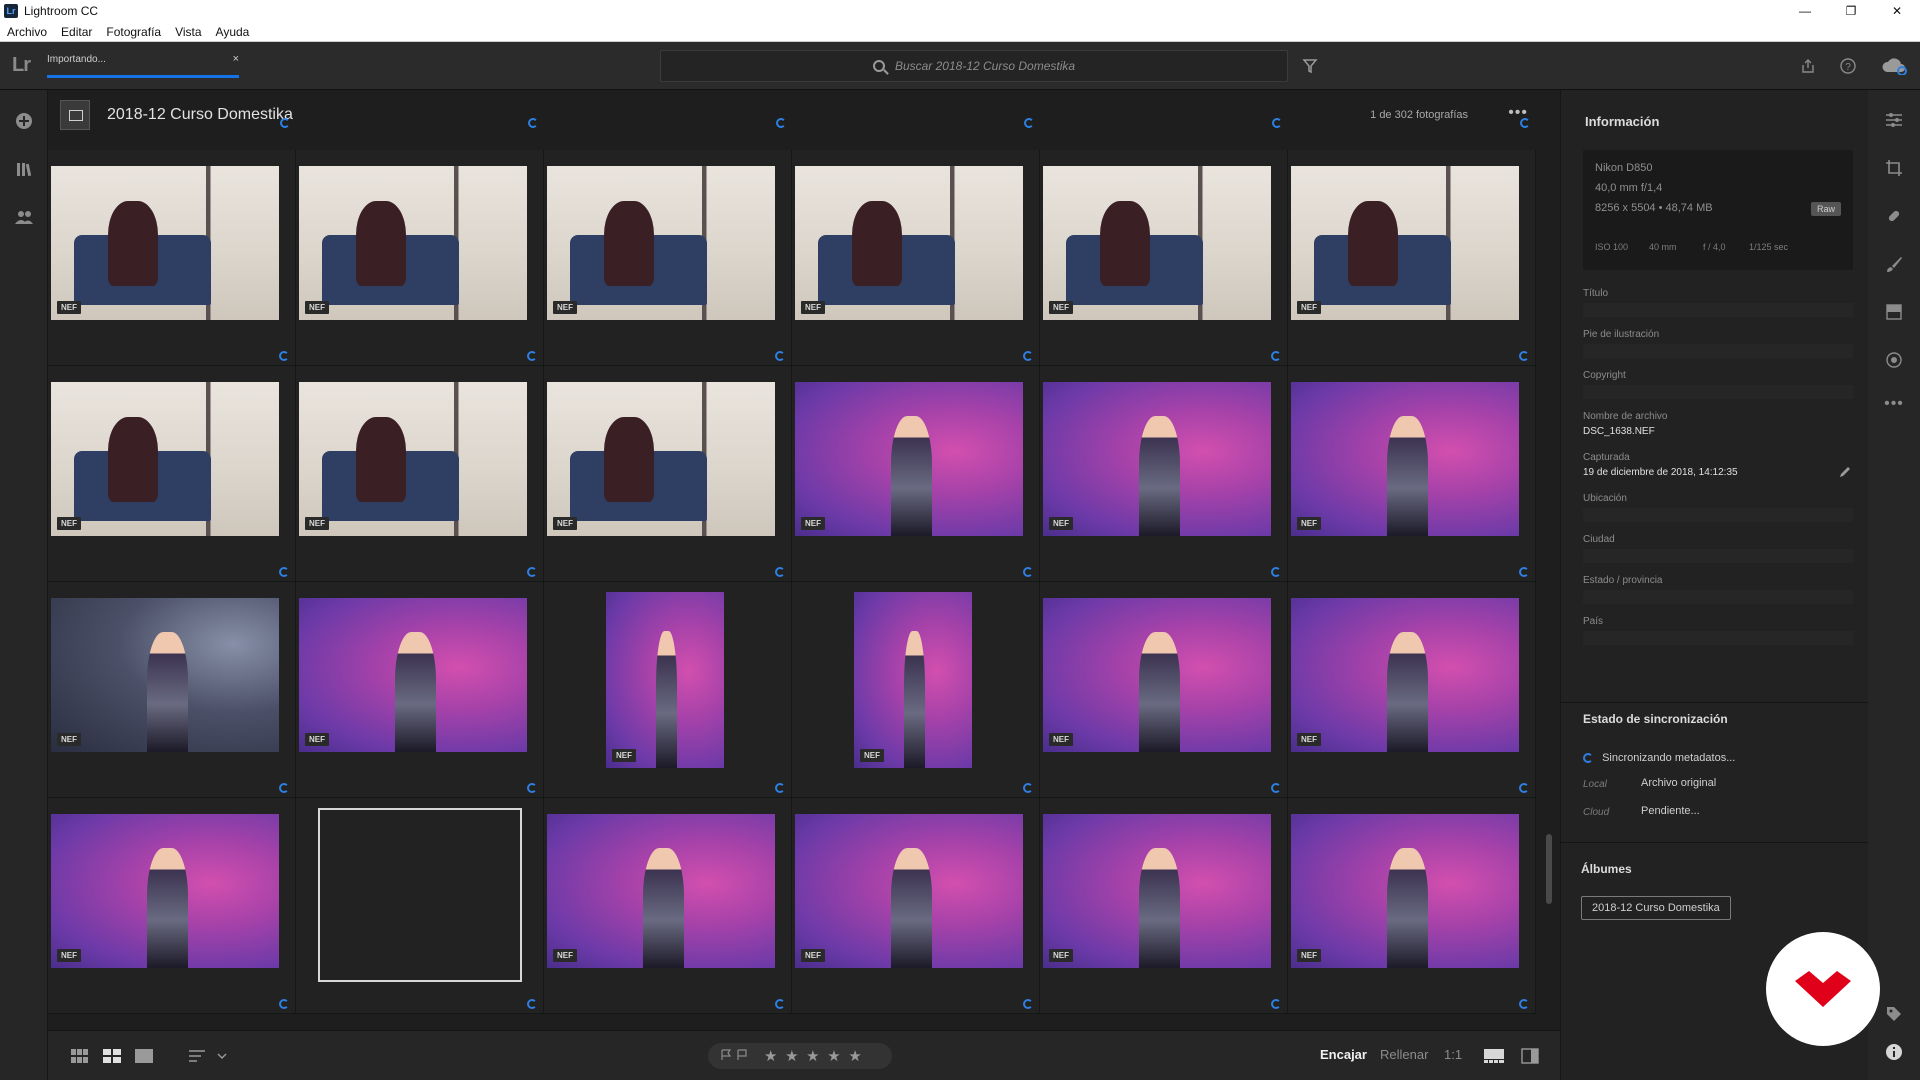 This screenshot has height=1080, width=1920. What do you see at coordinates (1851, 11) in the screenshot?
I see `restore-button: ❐` at bounding box center [1851, 11].